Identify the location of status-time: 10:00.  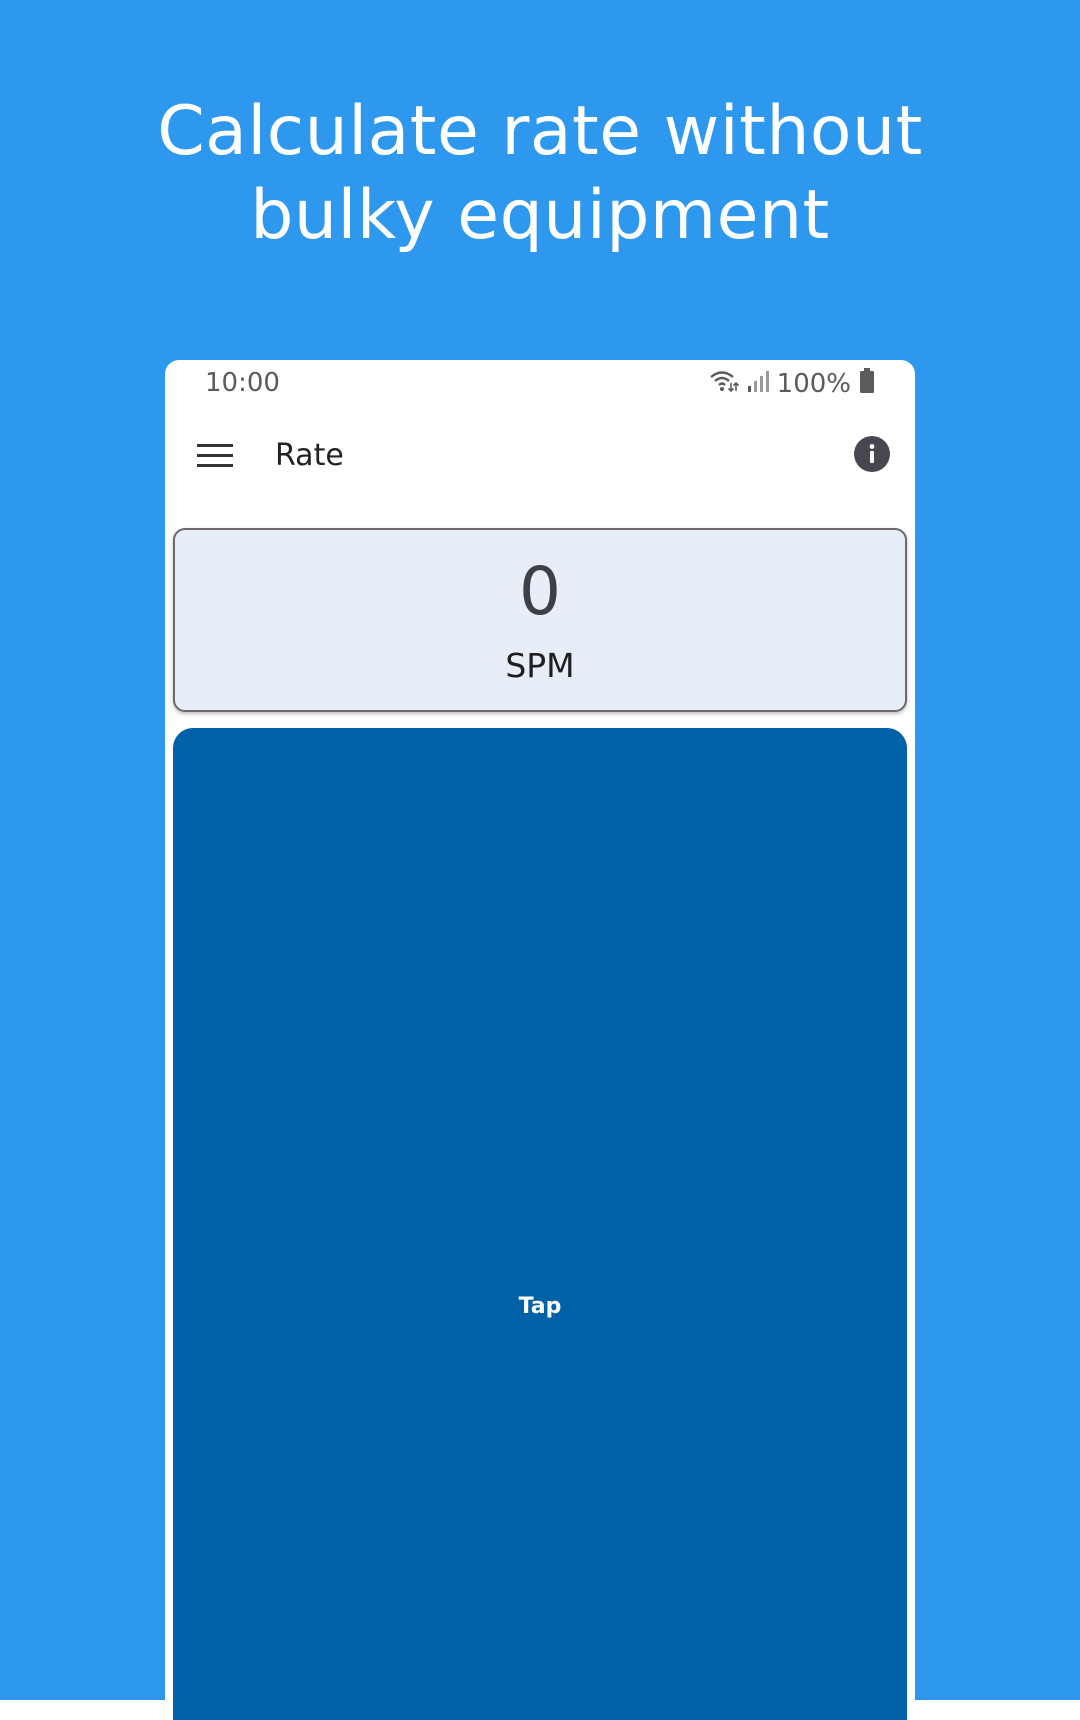
(242, 383).